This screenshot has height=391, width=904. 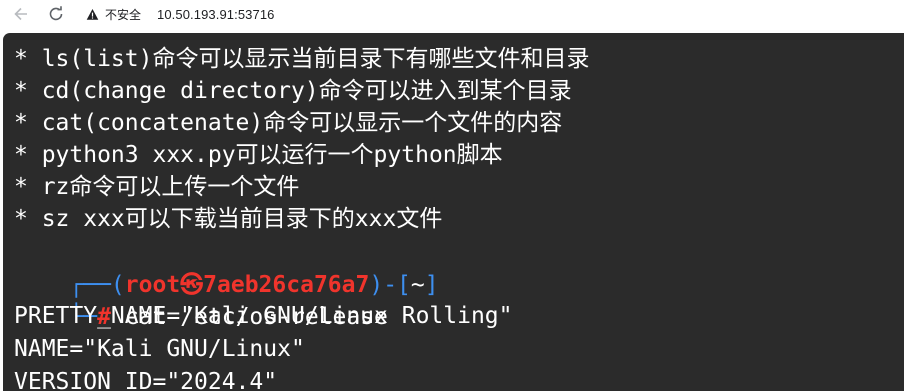 I want to click on output-line-name: NAME="Kali GNU/Linux", so click(x=159, y=349).